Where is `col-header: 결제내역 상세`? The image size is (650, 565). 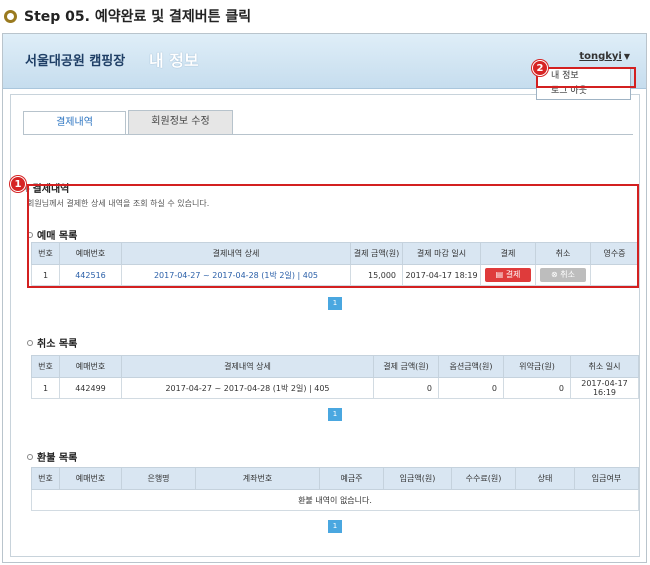
col-header: 결제내역 상세 is located at coordinates (247, 366).